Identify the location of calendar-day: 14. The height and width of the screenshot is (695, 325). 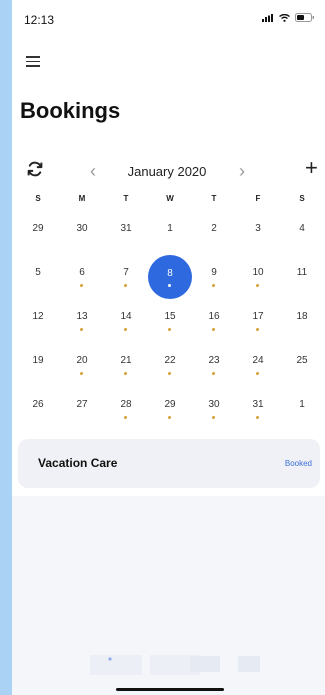
(126, 320).